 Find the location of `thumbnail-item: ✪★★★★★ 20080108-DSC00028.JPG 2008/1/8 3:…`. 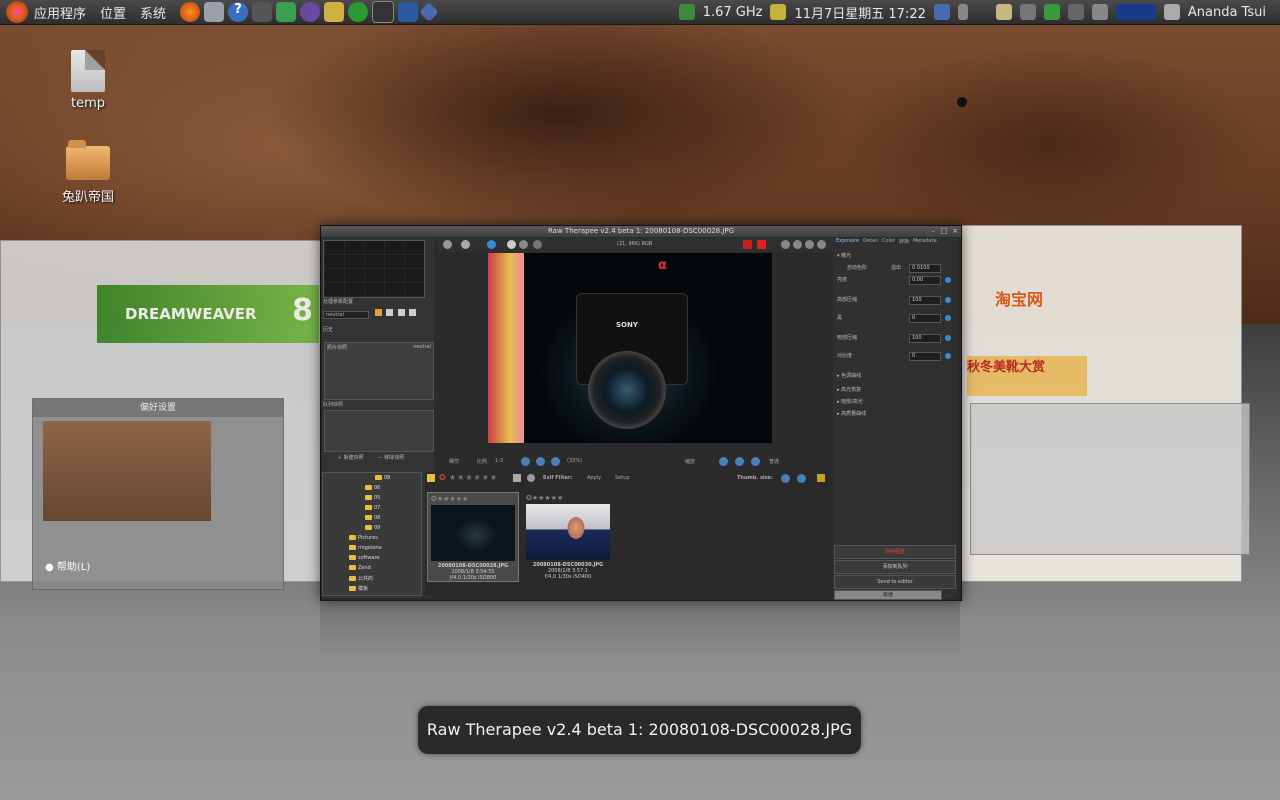

thumbnail-item: ✪★★★★★ 20080108-DSC00028.JPG 2008/1/8 3:… is located at coordinates (473, 537).